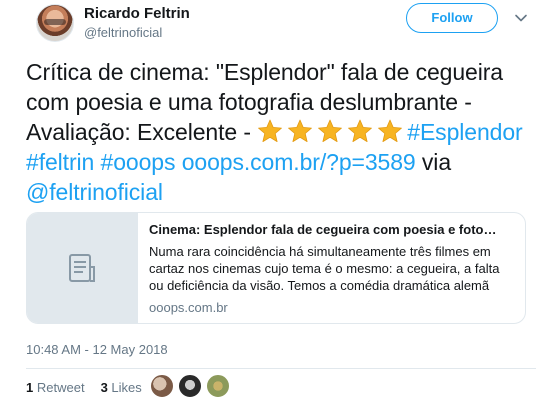 This screenshot has width=554, height=400. I want to click on author-avatar, so click(55, 23).